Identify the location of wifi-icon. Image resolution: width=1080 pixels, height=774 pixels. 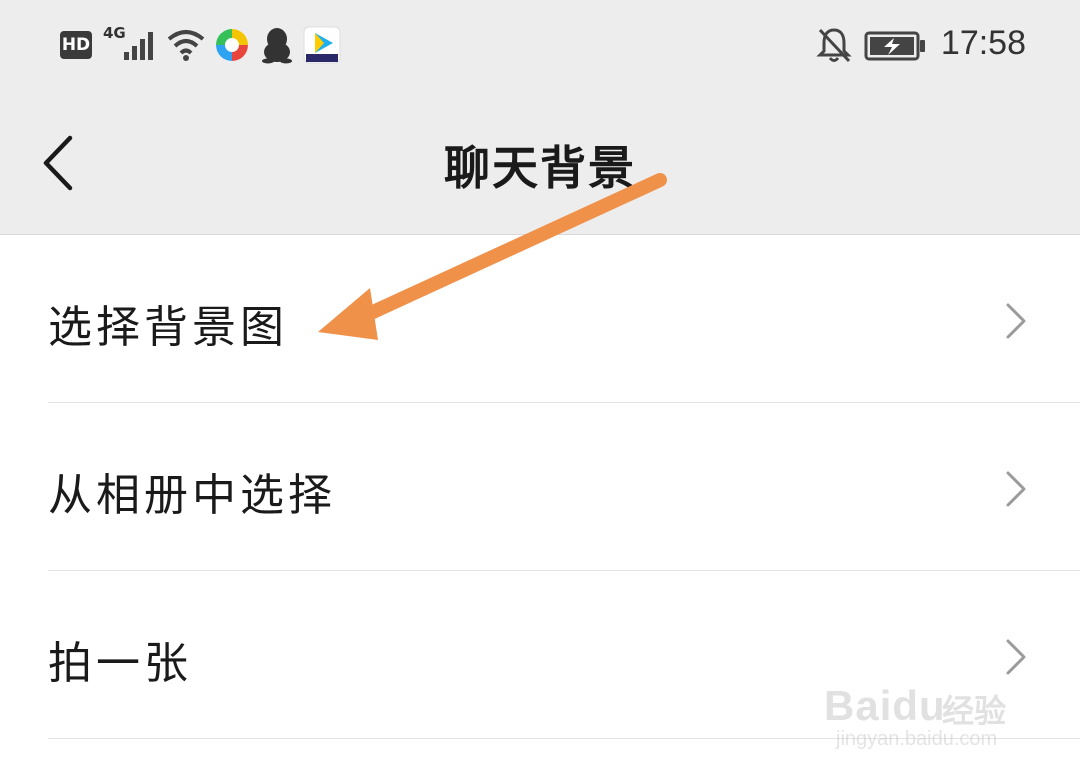
(186, 45).